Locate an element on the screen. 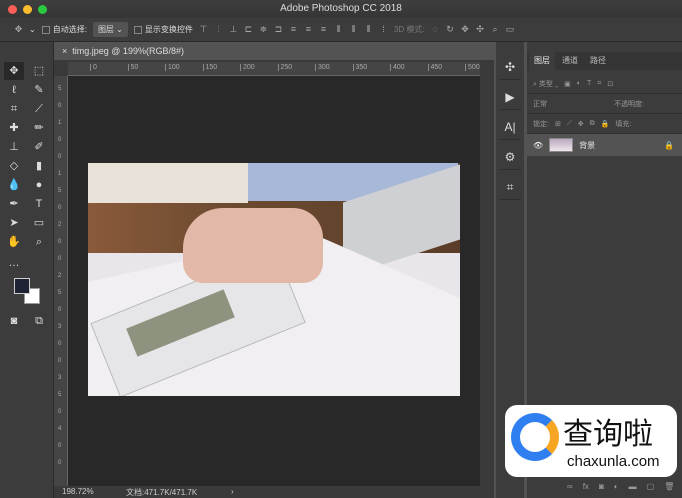 This screenshot has height=498, width=682. align-top-icon: ⊤ is located at coordinates (203, 29).